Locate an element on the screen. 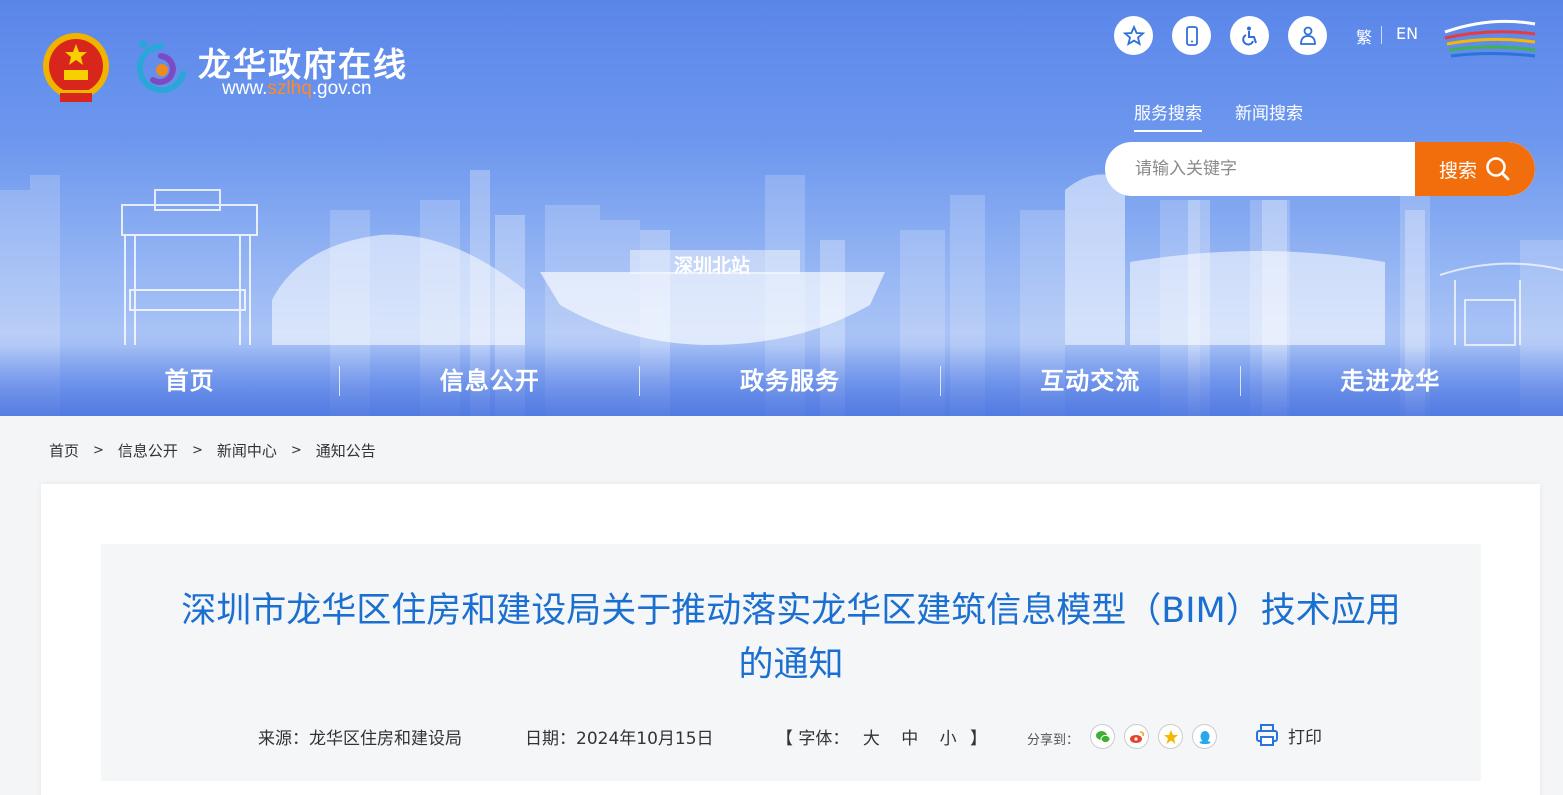  mobile-button is located at coordinates (1191, 35).